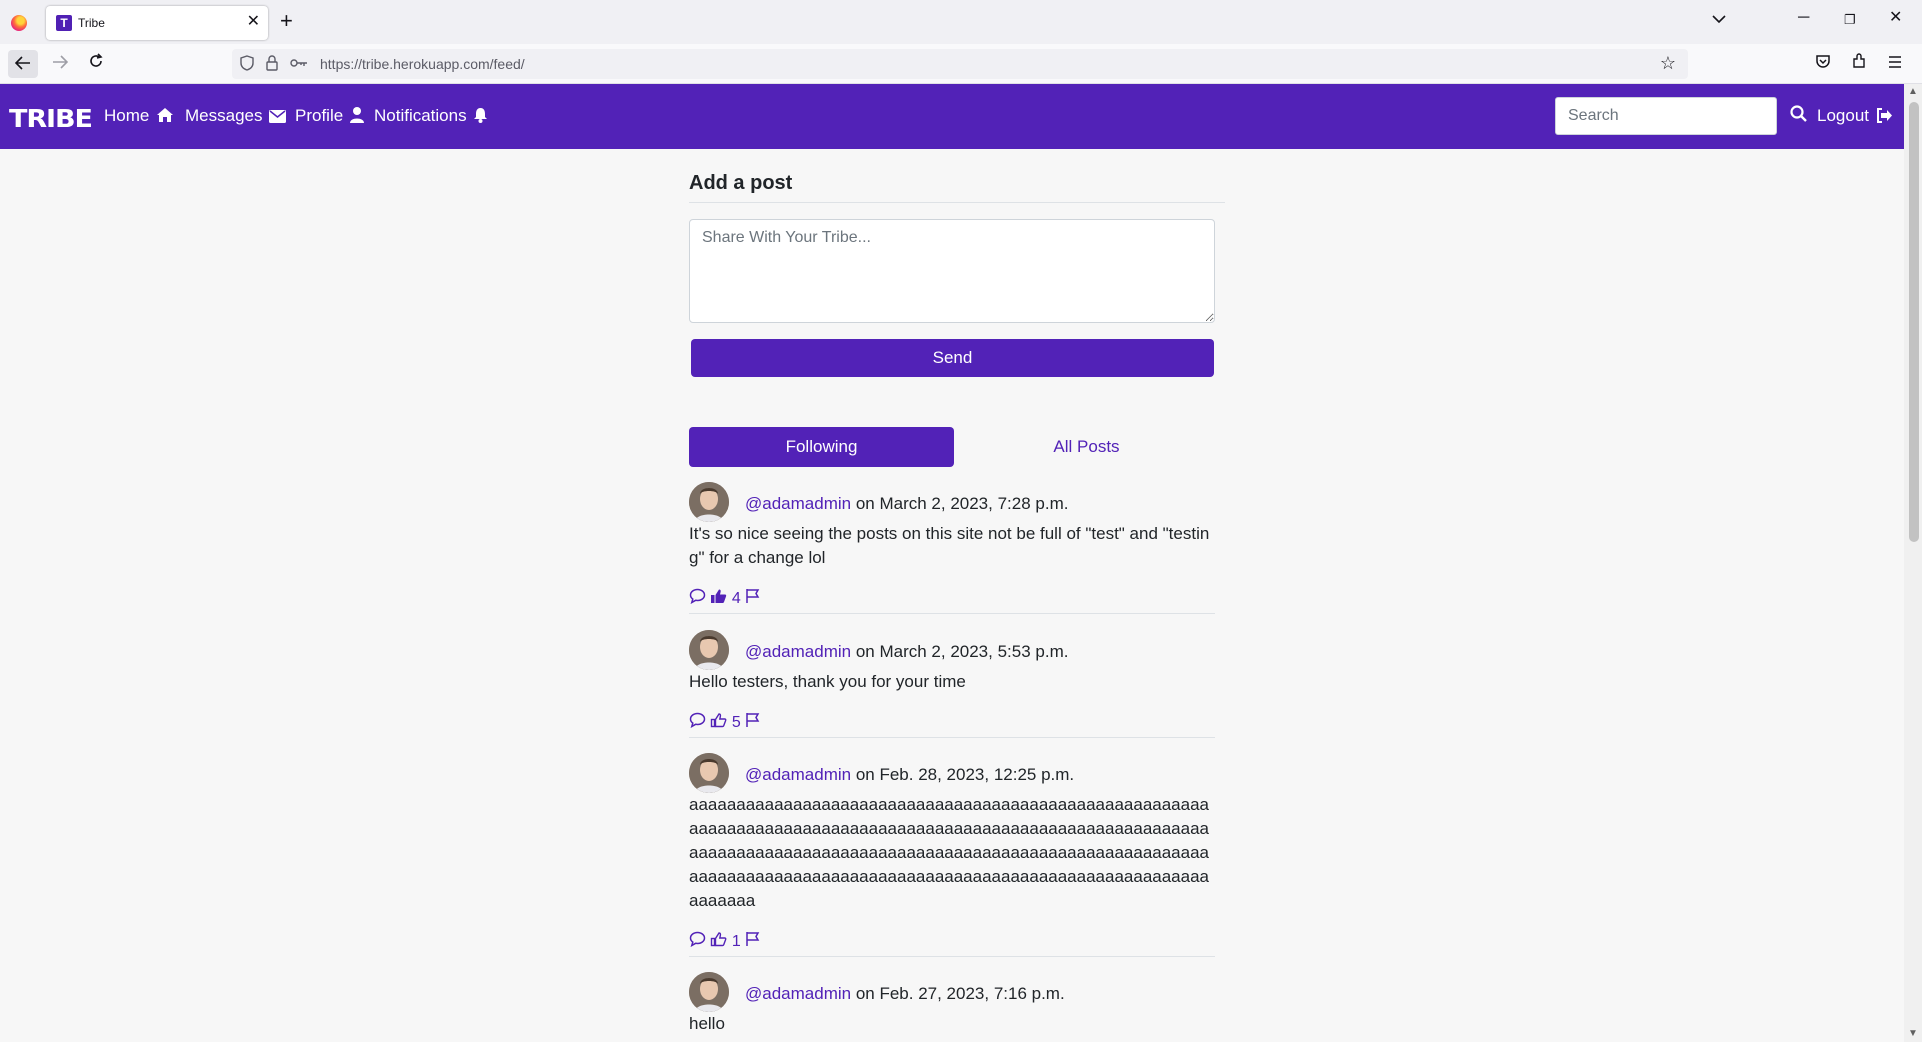 The height and width of the screenshot is (1042, 1922). I want to click on browser-toolbar: https://tribe.herokuapp.com/feed/ ☆, so click(961, 64).